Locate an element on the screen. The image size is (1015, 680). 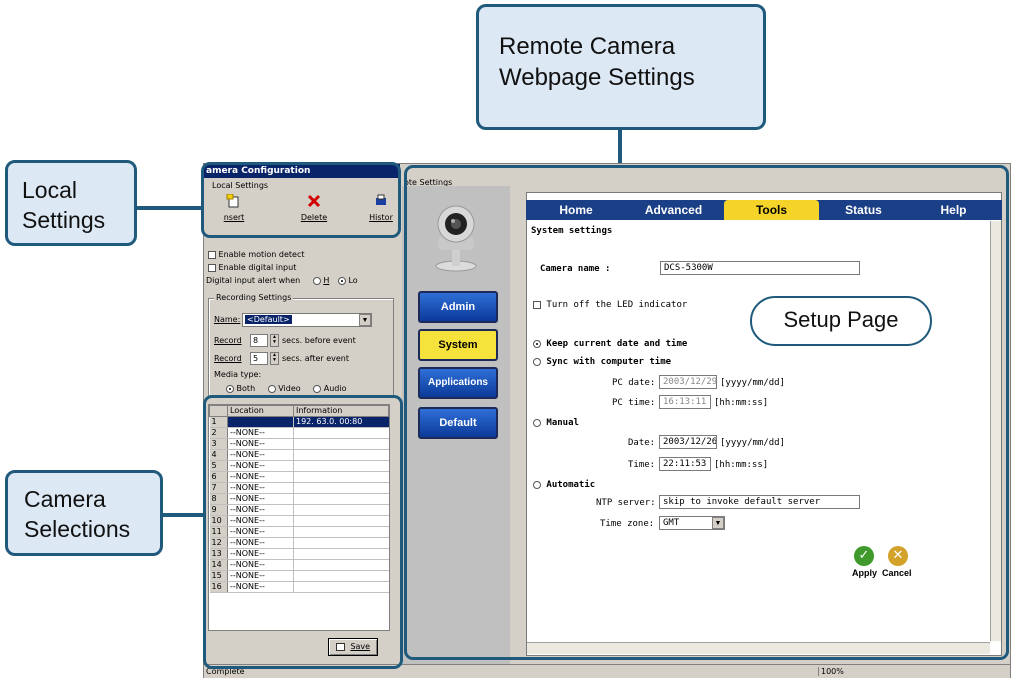
name-label: Name: is located at coordinates (227, 319).